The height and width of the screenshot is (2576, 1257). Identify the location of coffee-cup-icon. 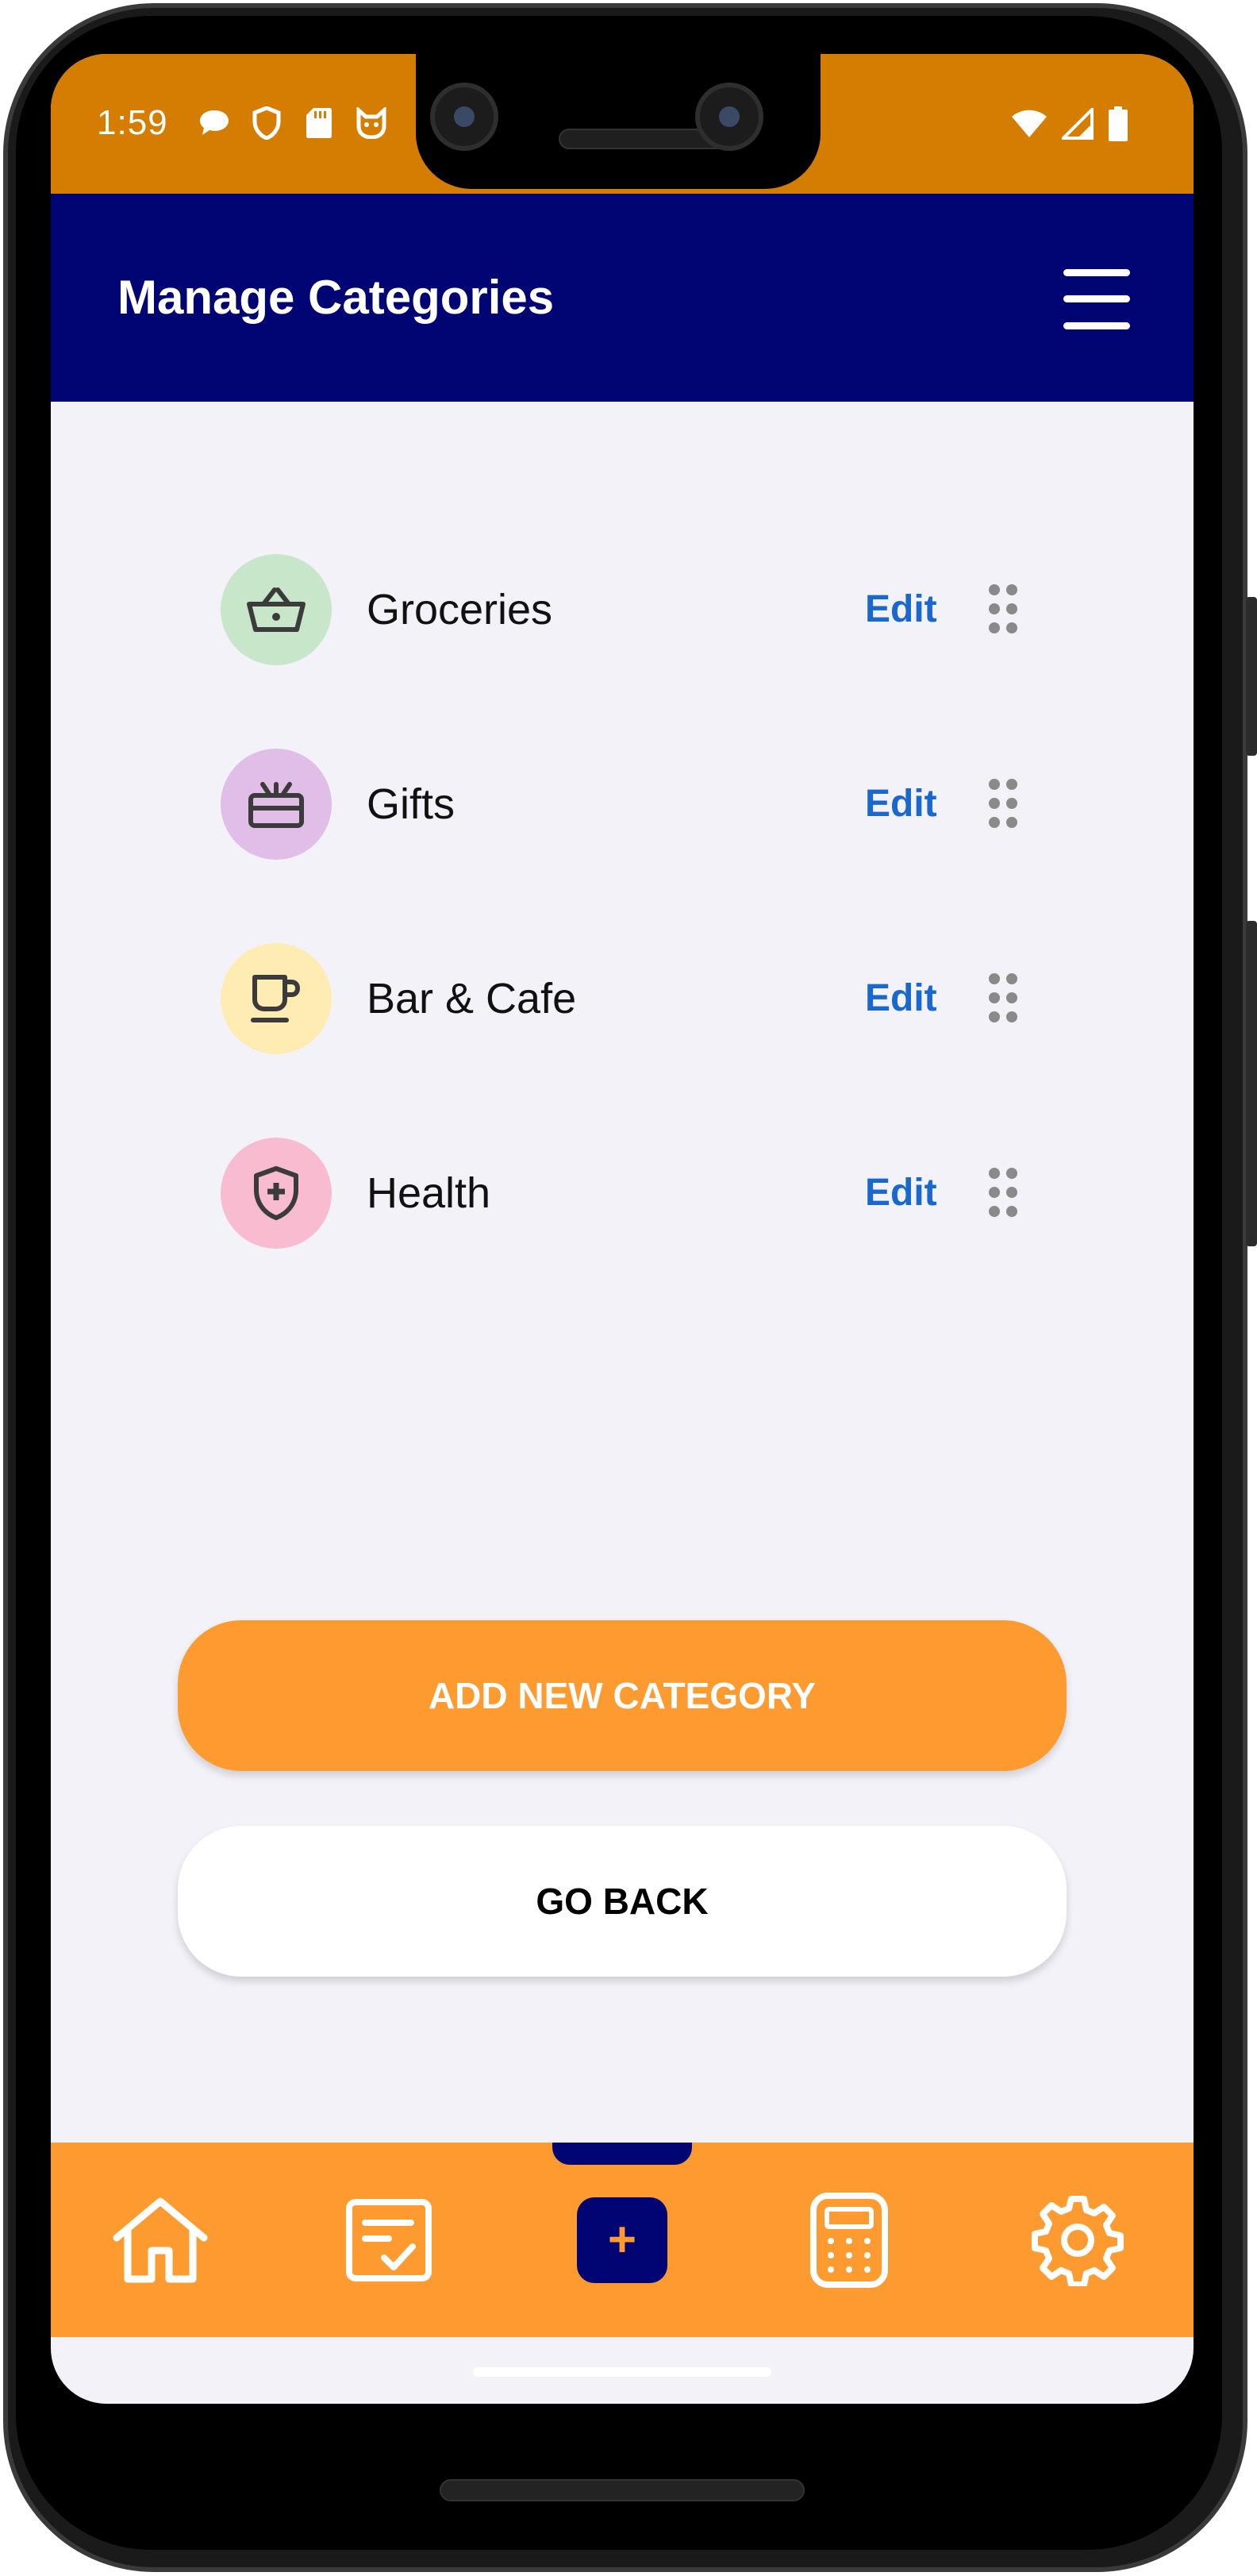
(276, 998).